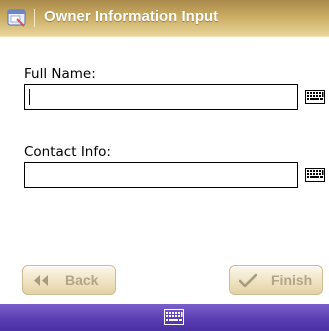  I want to click on app-window-icon, so click(17, 18).